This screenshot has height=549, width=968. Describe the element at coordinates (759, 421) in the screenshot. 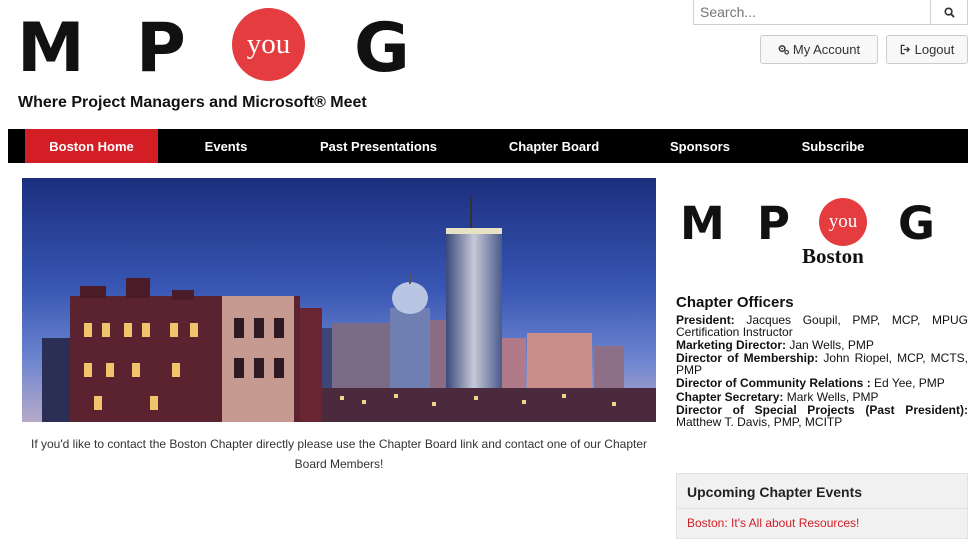

I see `officer-name: Matthew T. Davis, PMP, MCITP` at that location.